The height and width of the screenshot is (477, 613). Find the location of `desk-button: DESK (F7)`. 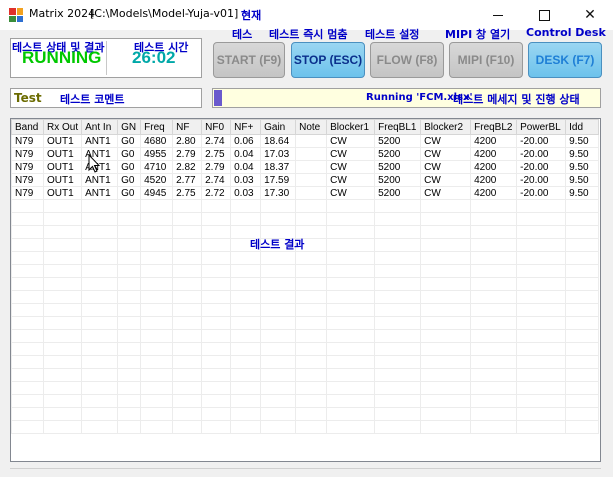

desk-button: DESK (F7) is located at coordinates (565, 60).